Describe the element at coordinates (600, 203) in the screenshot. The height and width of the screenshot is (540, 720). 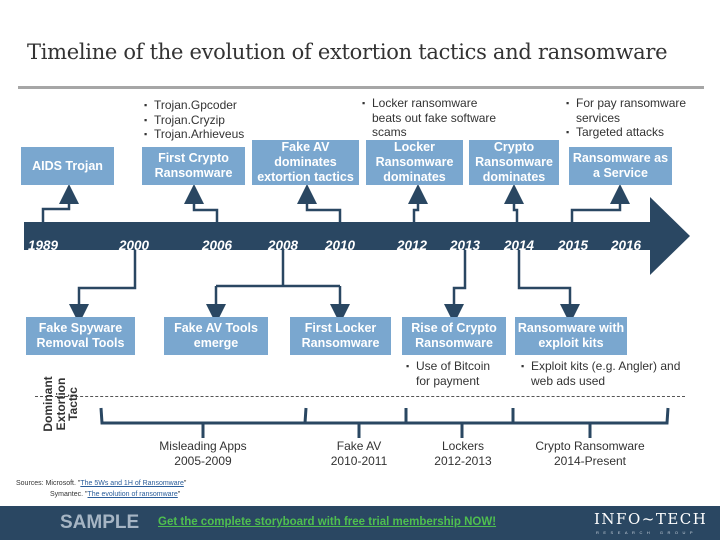
I see `connector-raas` at that location.